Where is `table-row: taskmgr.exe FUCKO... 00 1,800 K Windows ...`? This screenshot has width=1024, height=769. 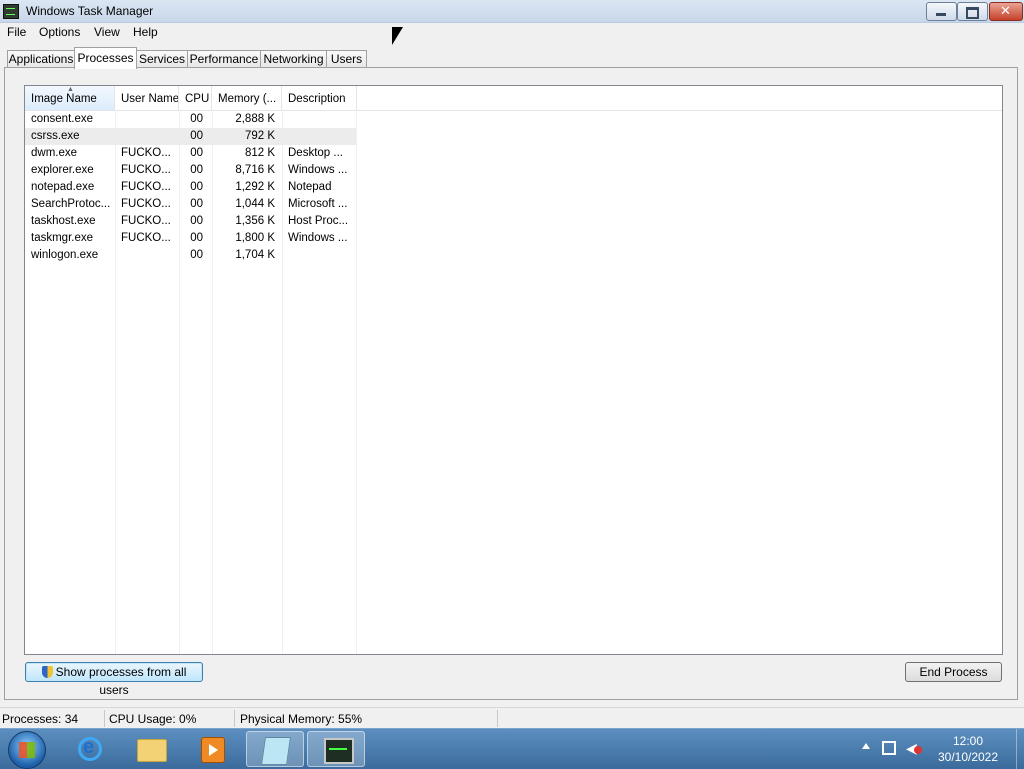 table-row: taskmgr.exe FUCKO... 00 1,800 K Windows ... is located at coordinates (190, 238).